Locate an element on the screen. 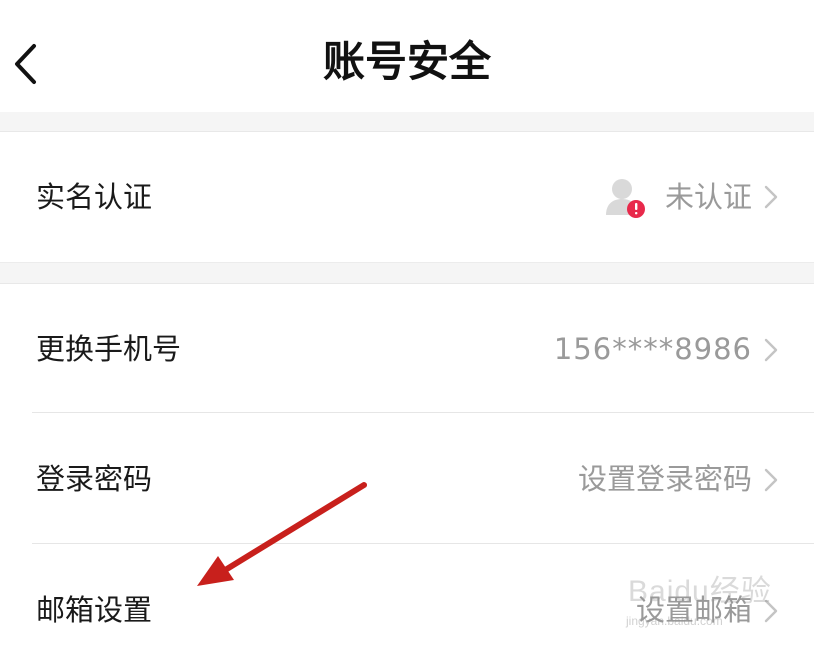 Image resolution: width=814 pixels, height=649 pixels. user-warning-icon is located at coordinates (626, 198).